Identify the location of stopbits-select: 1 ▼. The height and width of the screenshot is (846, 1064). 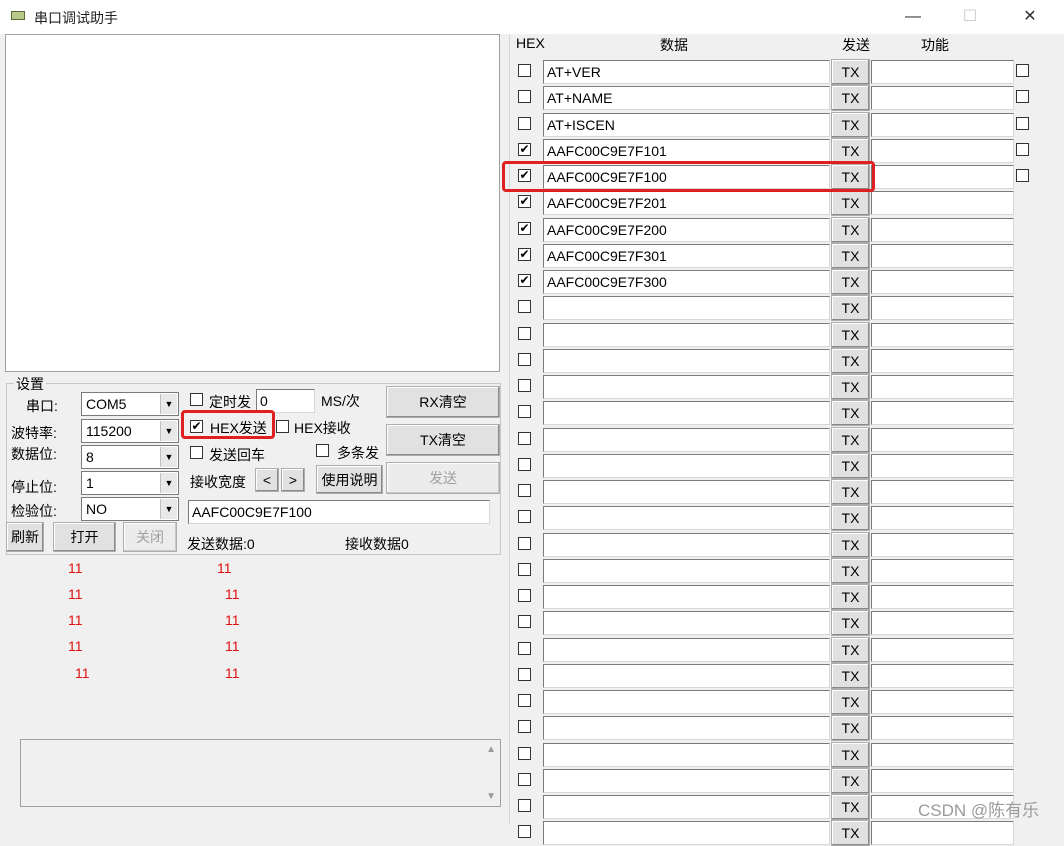
(130, 483).